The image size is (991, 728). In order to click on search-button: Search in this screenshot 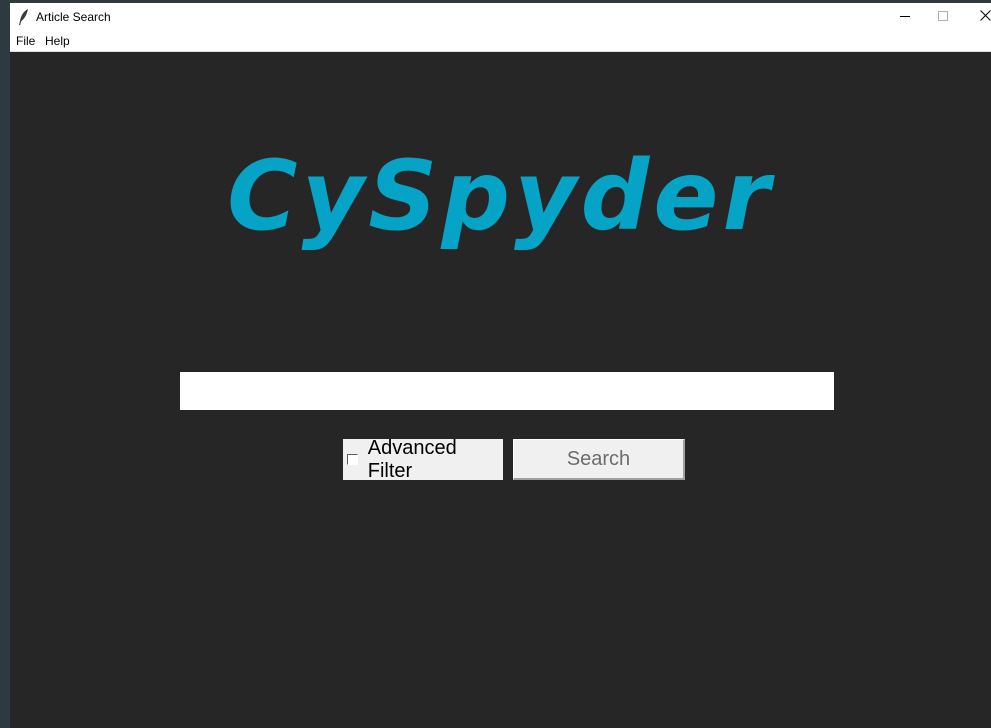, I will do `click(599, 459)`.